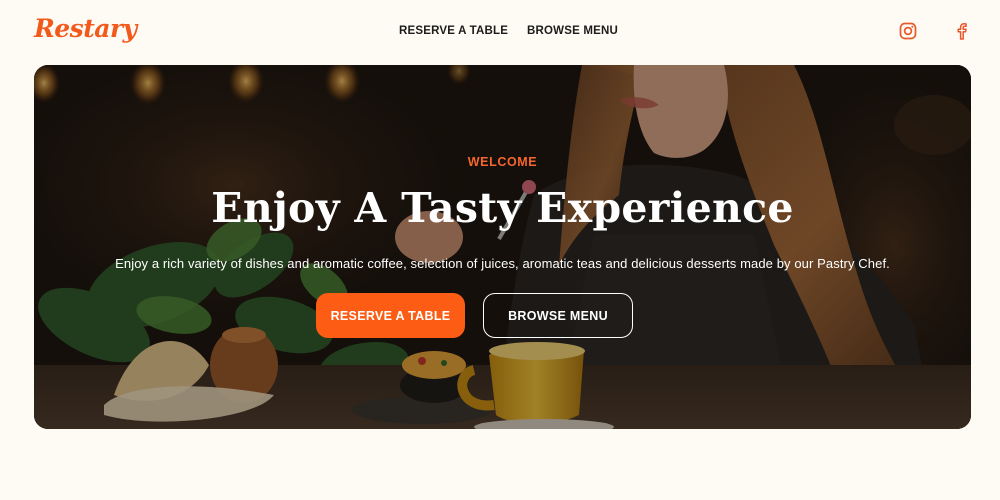 The width and height of the screenshot is (1000, 500). Describe the element at coordinates (908, 31) in the screenshot. I see `instagram-icon` at that location.